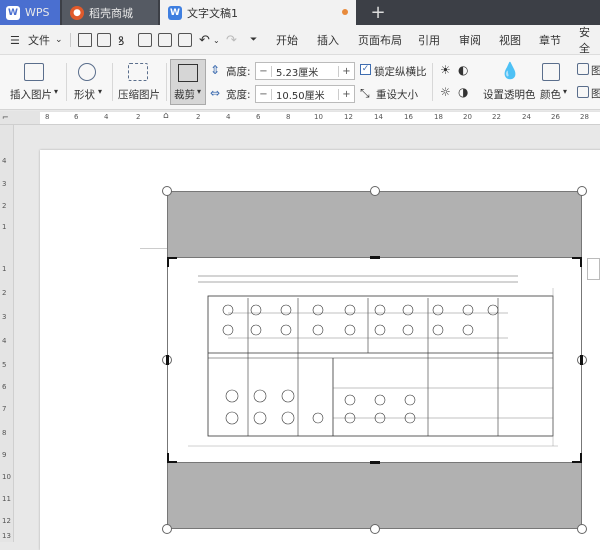  I want to click on crop-button: 裁剪 ▾, so click(188, 82).